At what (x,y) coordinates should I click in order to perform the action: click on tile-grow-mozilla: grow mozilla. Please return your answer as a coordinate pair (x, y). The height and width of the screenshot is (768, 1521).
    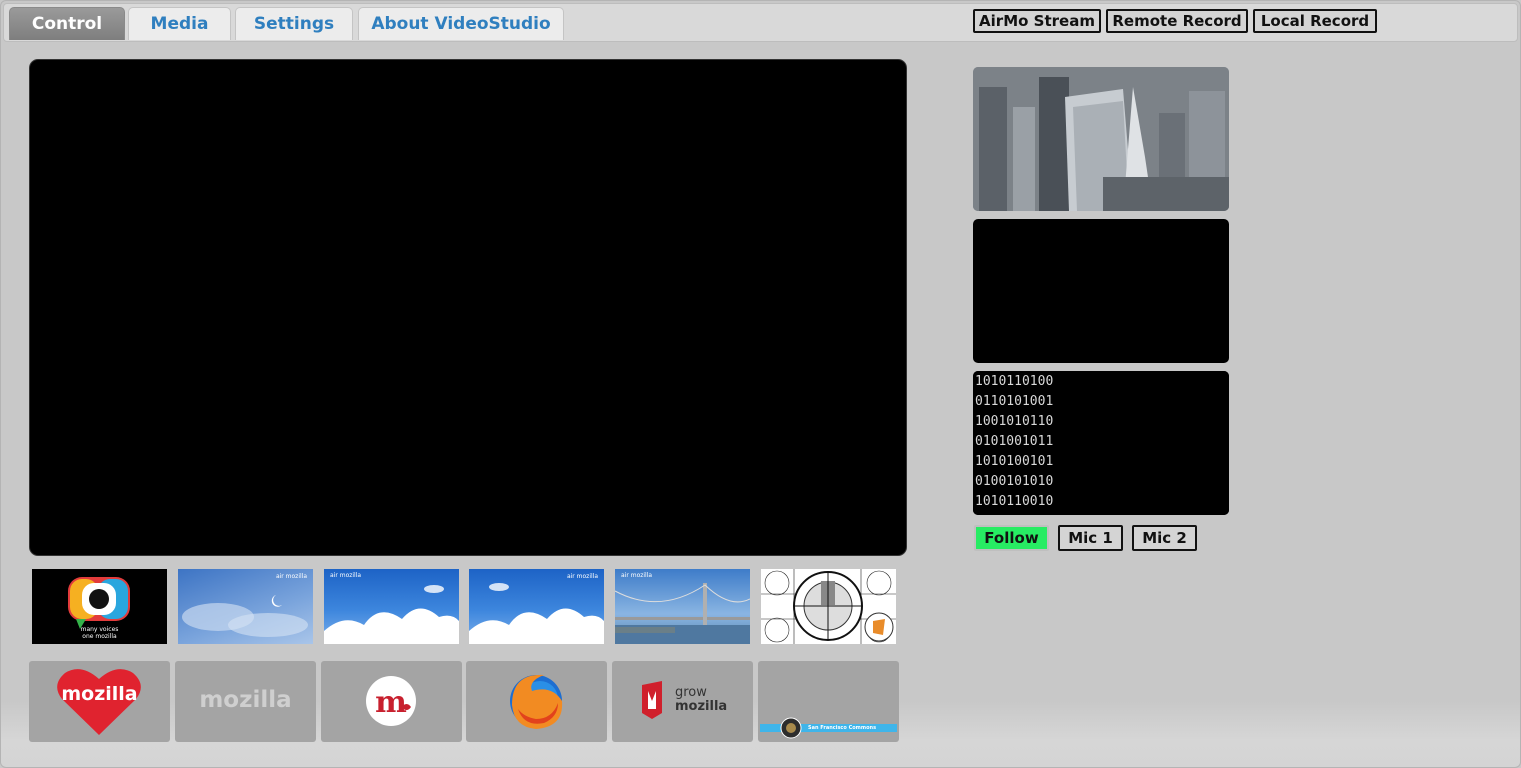
    Looking at the image, I should click on (682, 701).